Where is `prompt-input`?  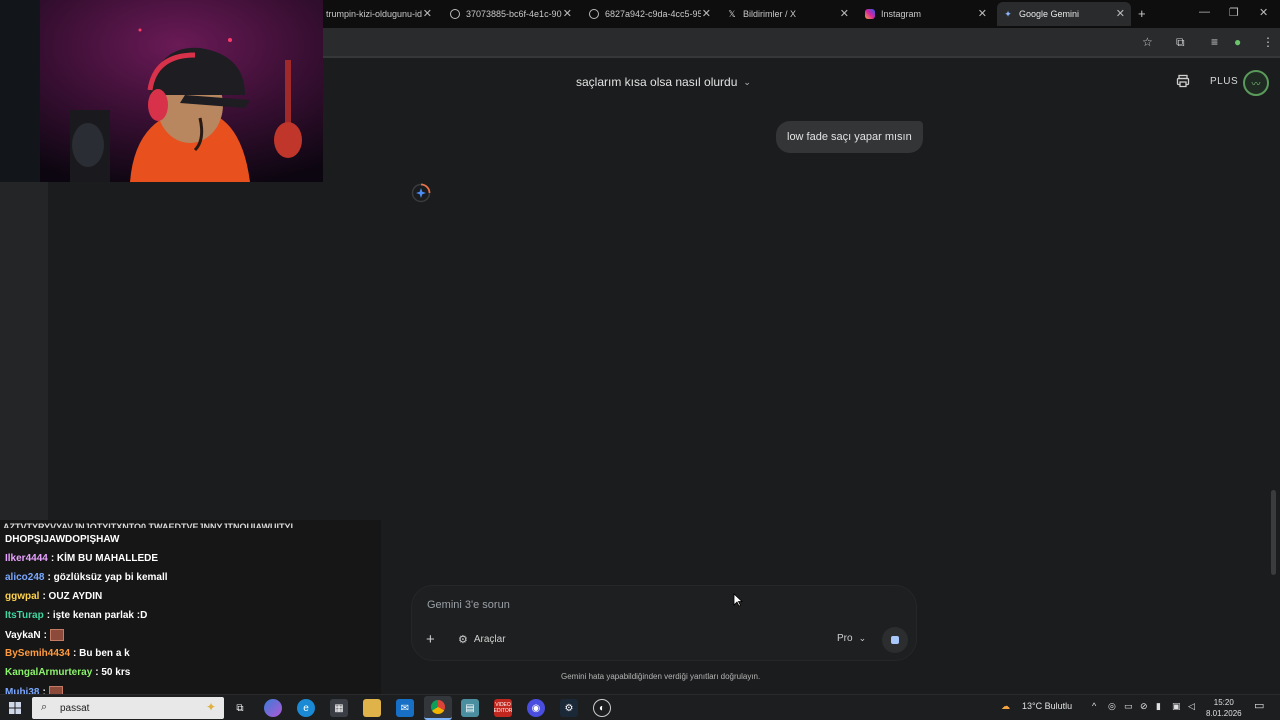
prompt-input is located at coordinates (617, 605).